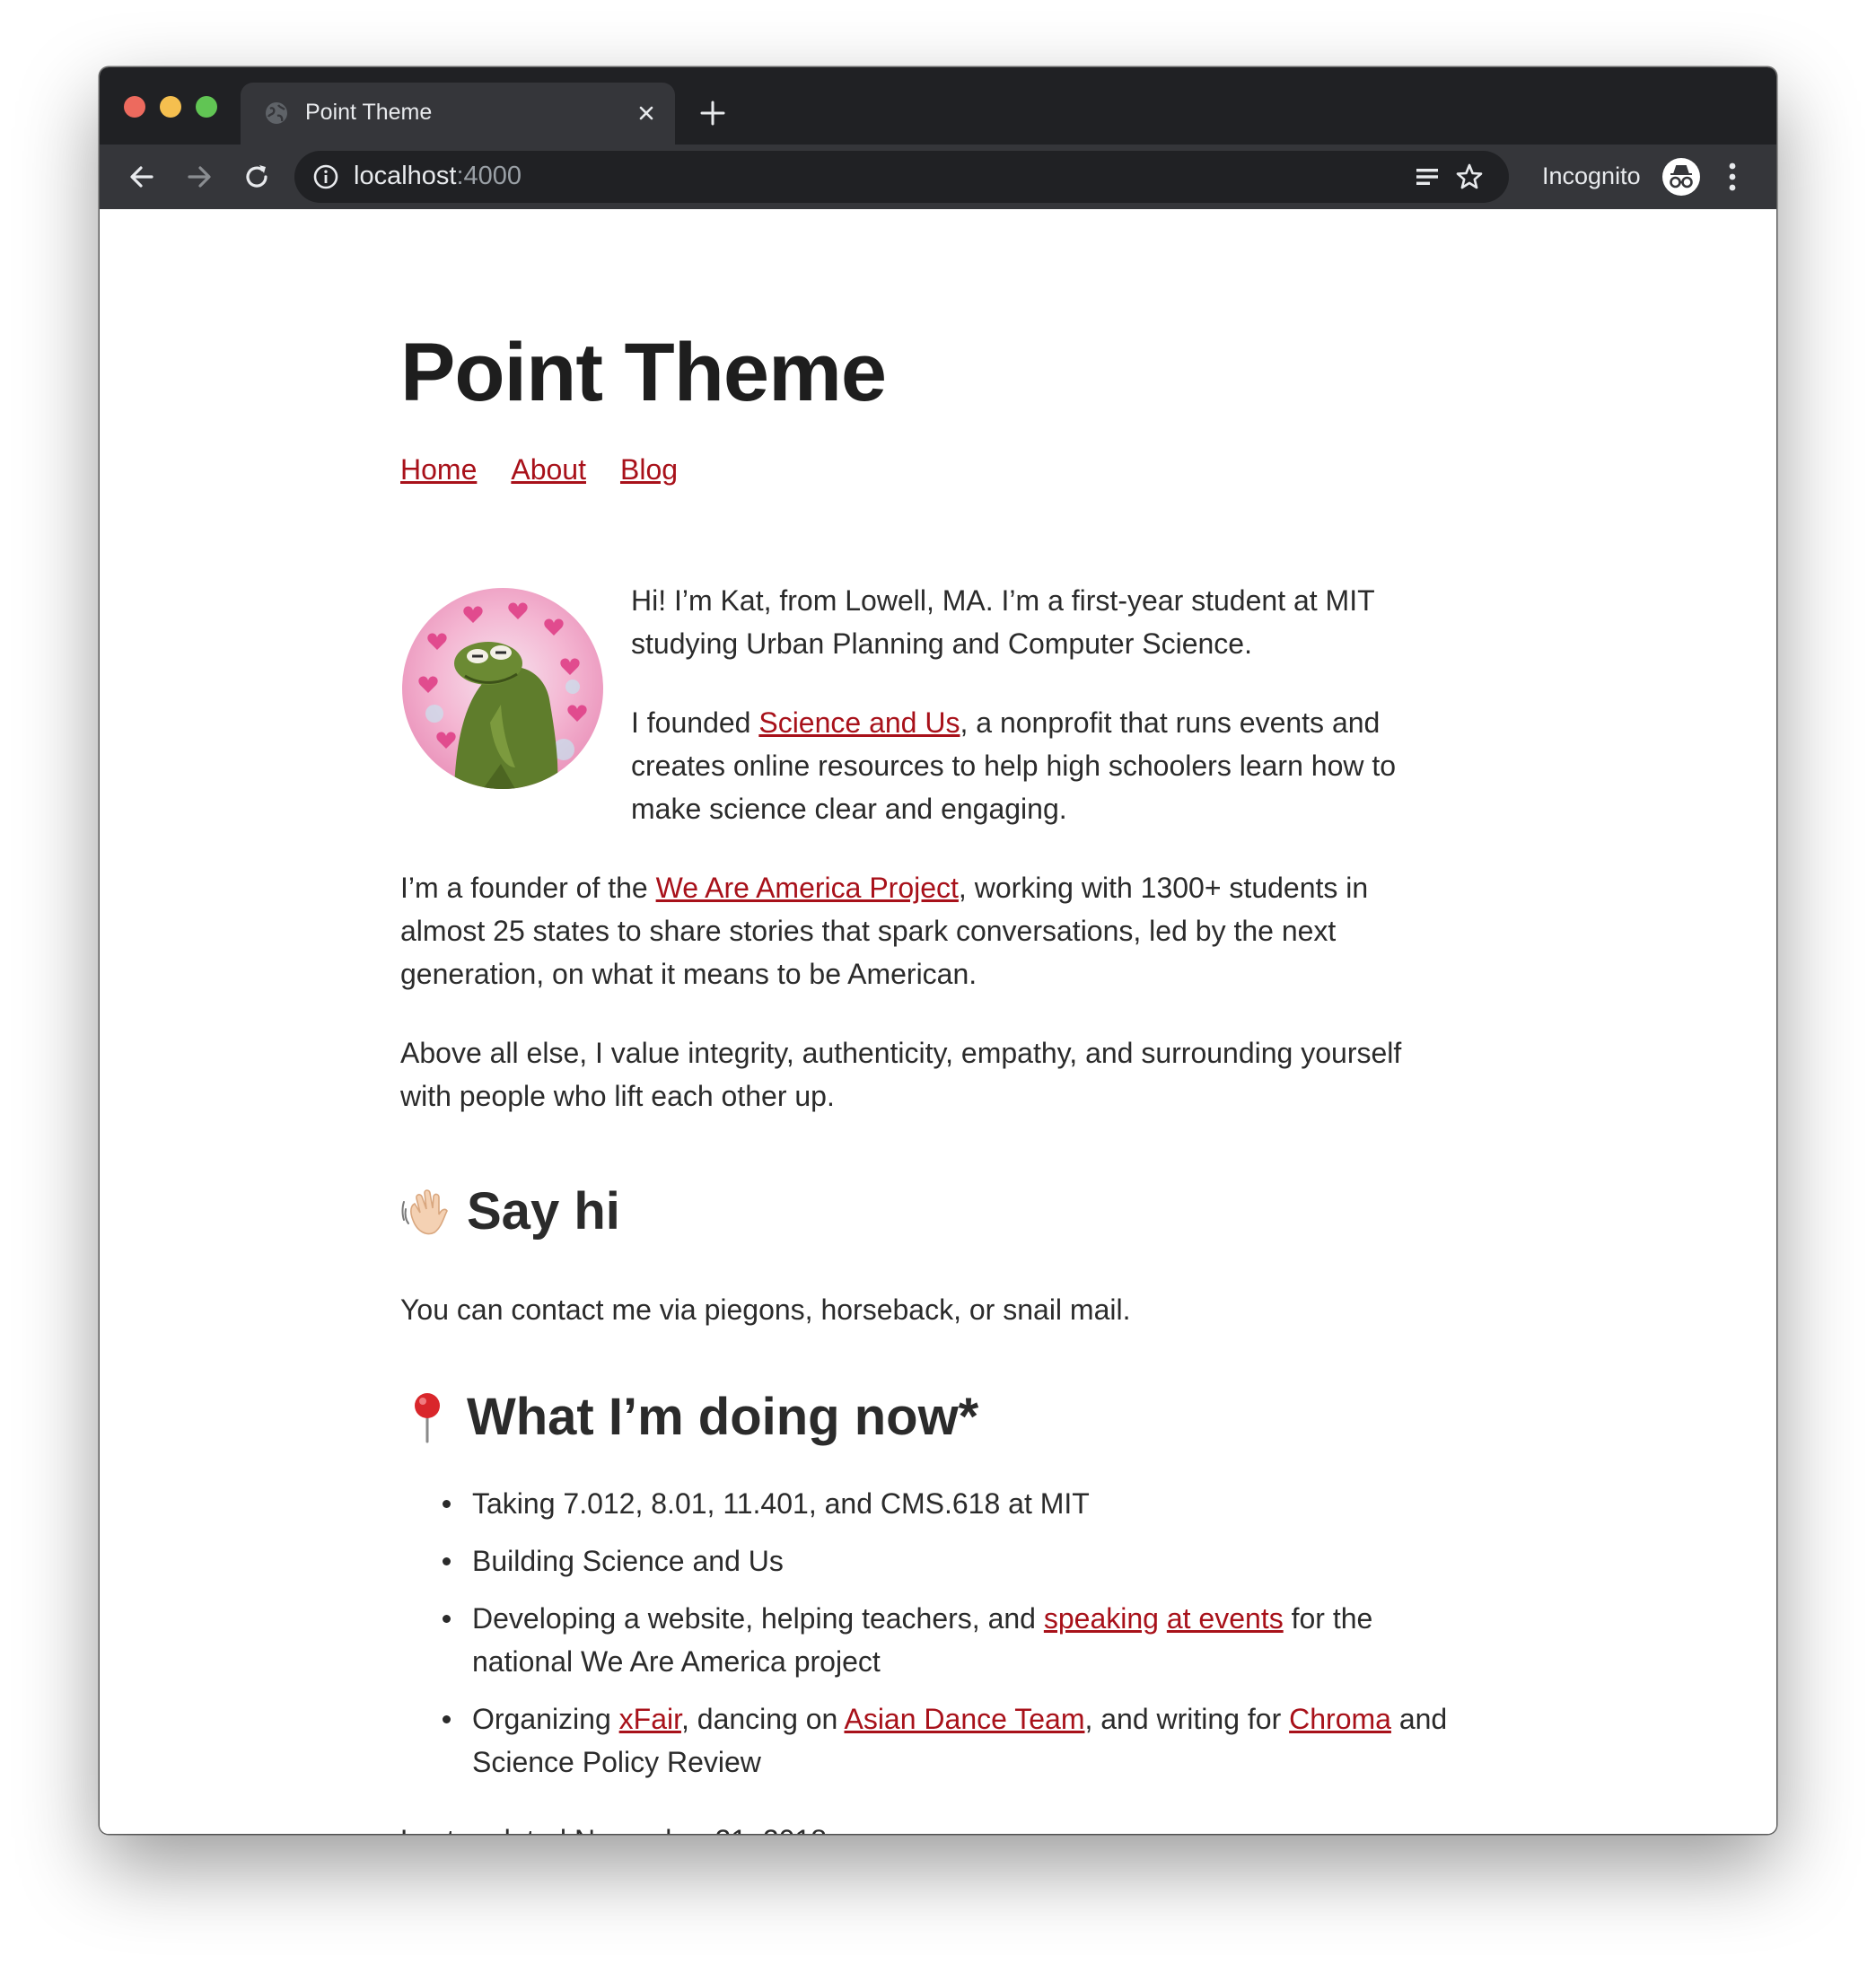 Image resolution: width=1876 pixels, height=1964 pixels. What do you see at coordinates (712, 113) in the screenshot?
I see `plus-icon` at bounding box center [712, 113].